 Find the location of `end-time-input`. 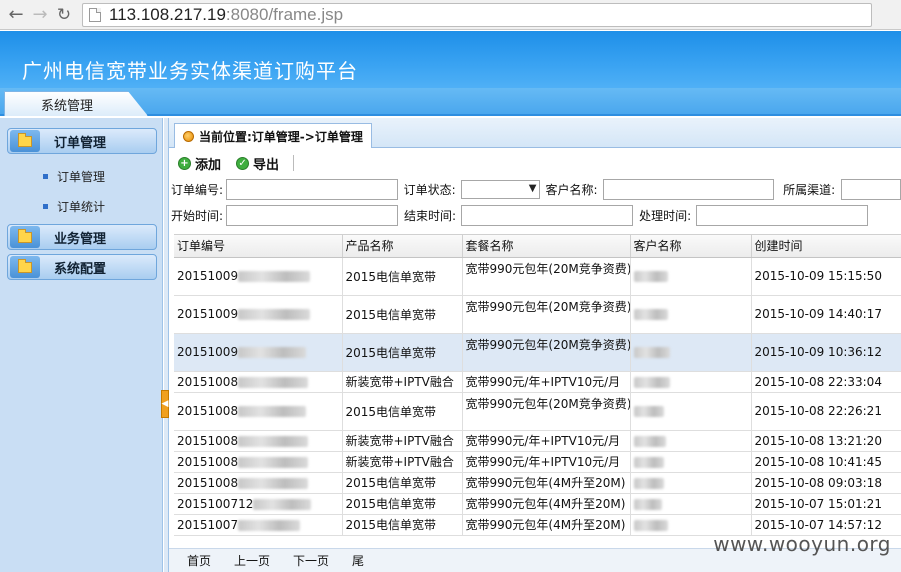

end-time-input is located at coordinates (547, 215).